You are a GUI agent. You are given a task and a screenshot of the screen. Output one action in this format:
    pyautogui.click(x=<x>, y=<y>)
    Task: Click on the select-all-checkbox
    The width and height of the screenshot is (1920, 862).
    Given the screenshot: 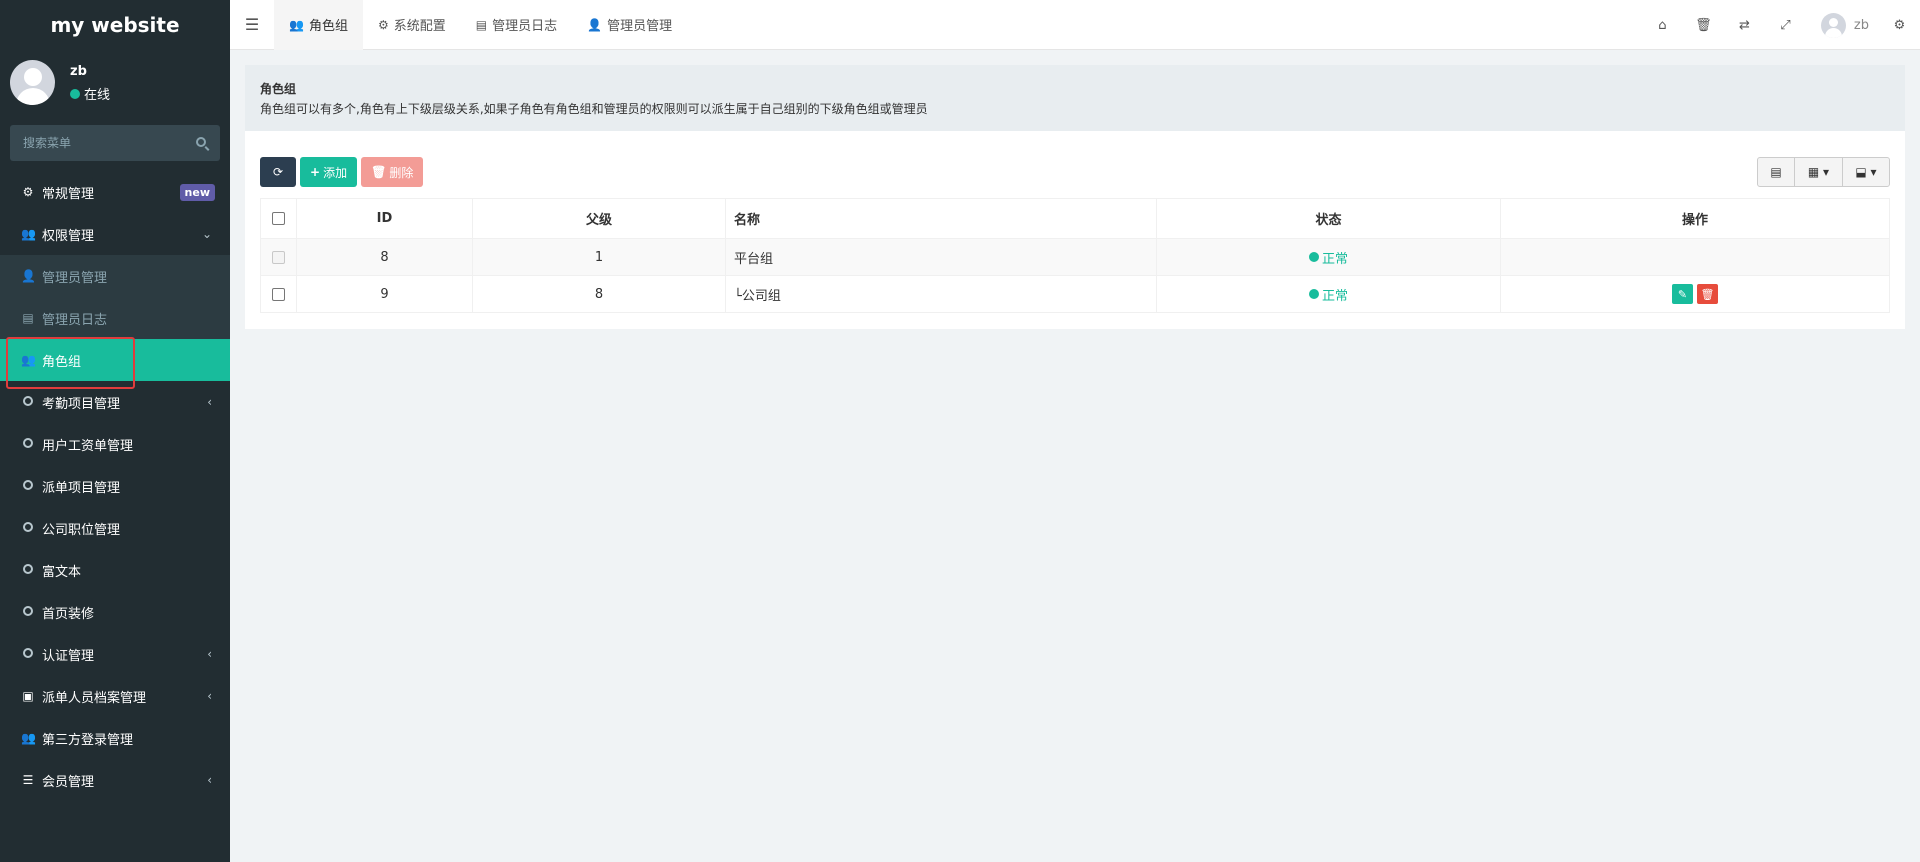 What is the action you would take?
    pyautogui.click(x=278, y=218)
    